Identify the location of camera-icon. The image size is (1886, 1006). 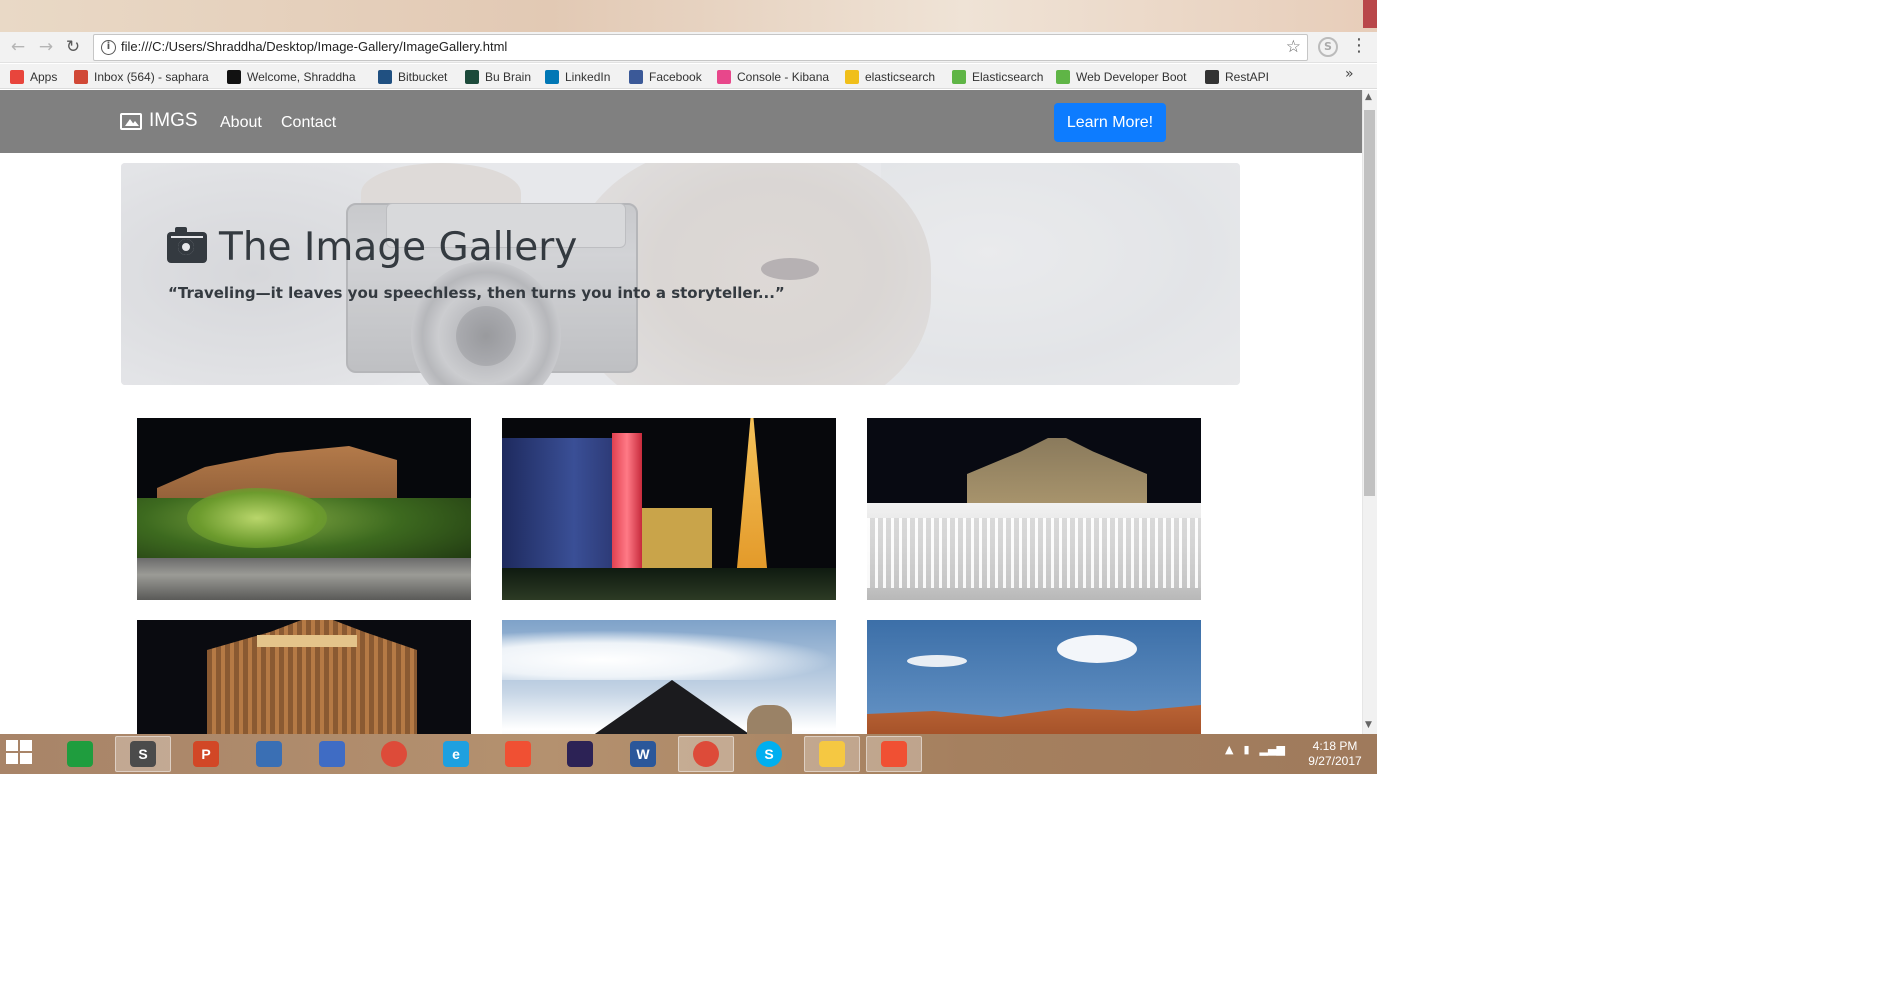
(187, 245).